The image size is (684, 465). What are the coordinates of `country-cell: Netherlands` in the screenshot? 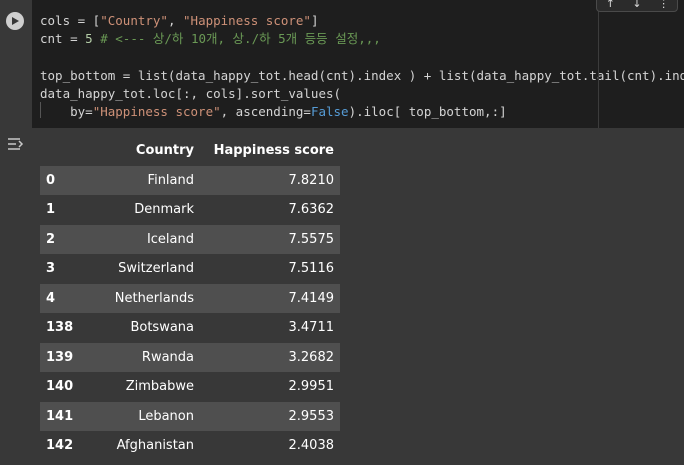 It's located at (154, 298).